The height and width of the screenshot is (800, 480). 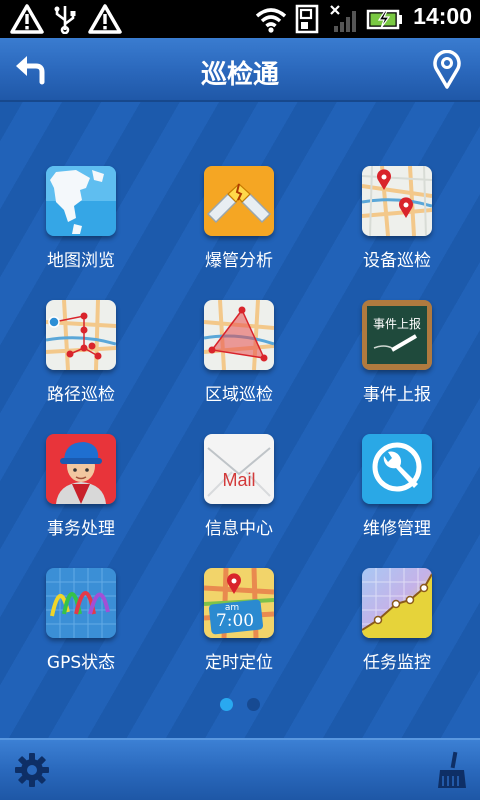 What do you see at coordinates (239, 335) in the screenshot?
I see `area-map-icon` at bounding box center [239, 335].